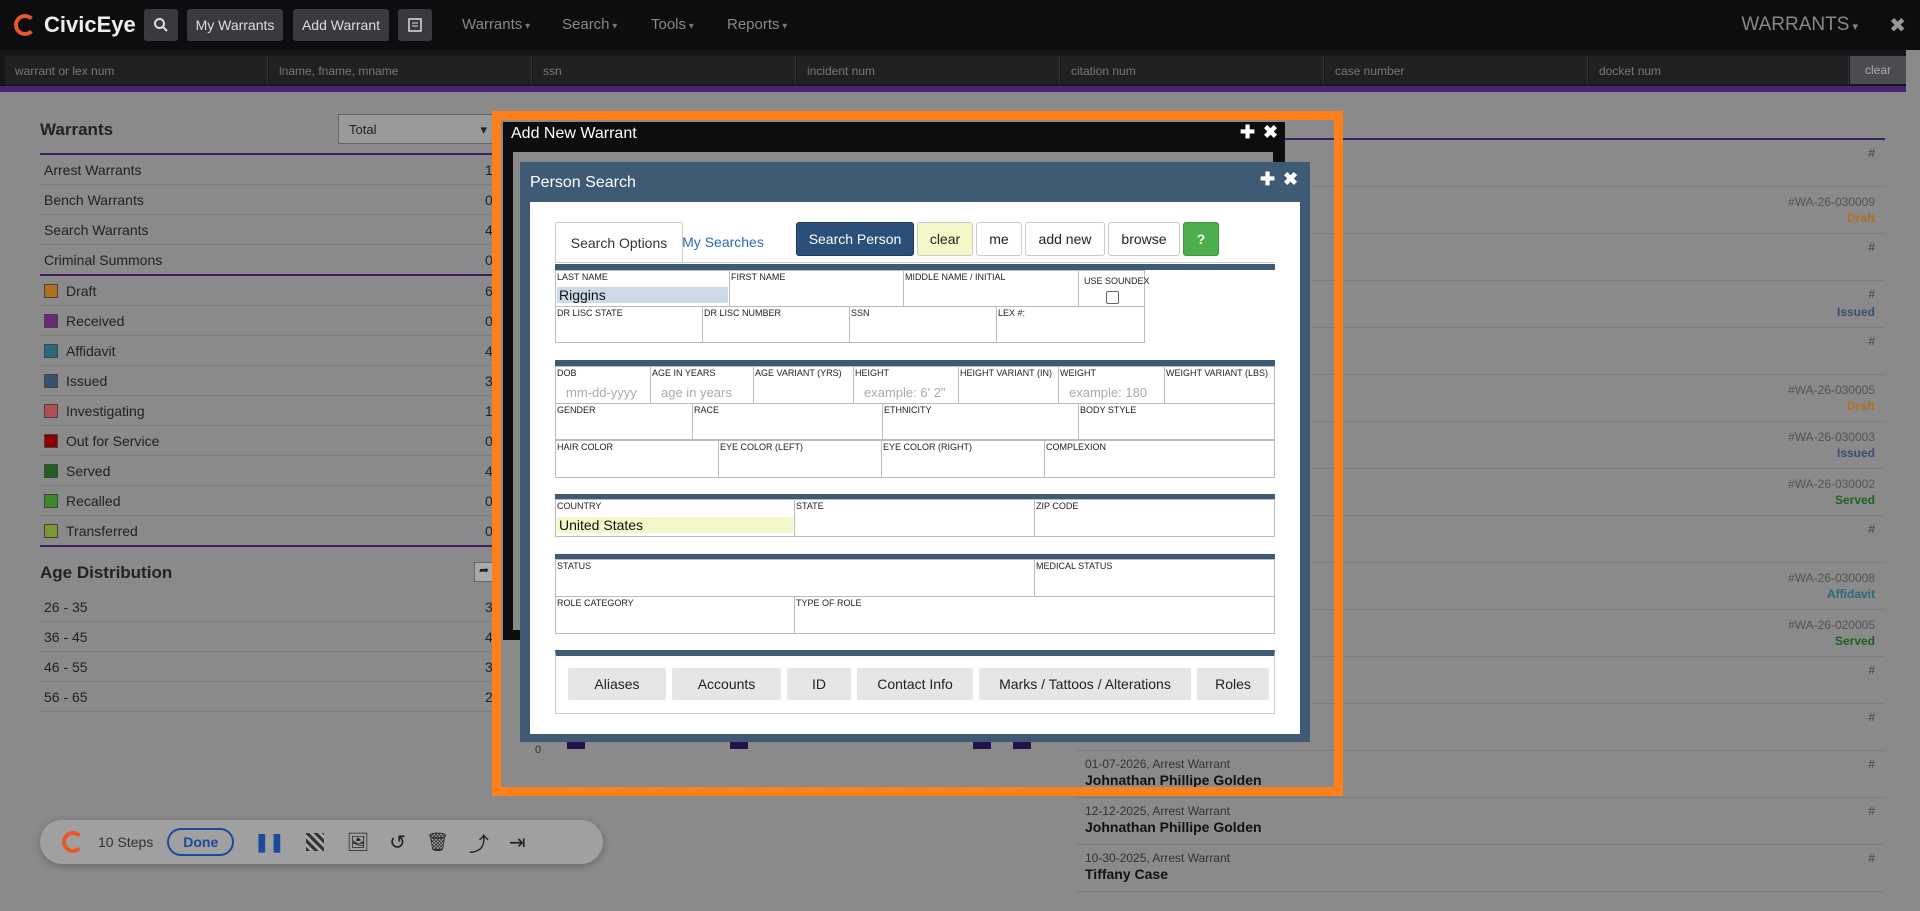 The width and height of the screenshot is (1920, 911). I want to click on my-warrants-button: My Warrants, so click(235, 25).